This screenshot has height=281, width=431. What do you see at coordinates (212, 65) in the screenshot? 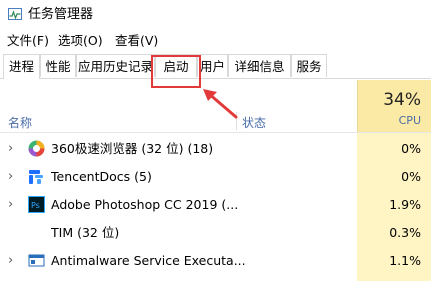
I see `tab-users: 用户` at bounding box center [212, 65].